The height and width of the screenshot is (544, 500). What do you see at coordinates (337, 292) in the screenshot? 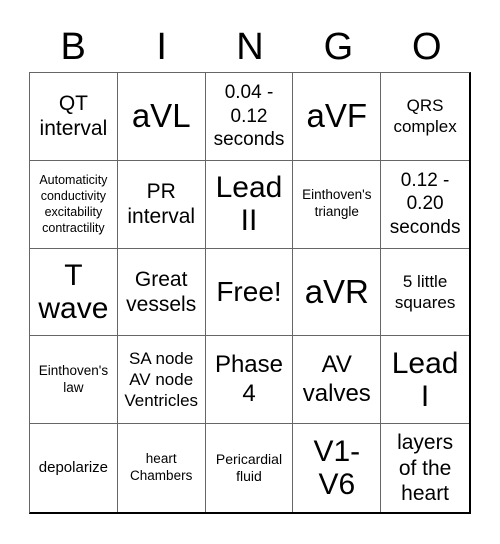
I see `bingo-cell: aVR` at bounding box center [337, 292].